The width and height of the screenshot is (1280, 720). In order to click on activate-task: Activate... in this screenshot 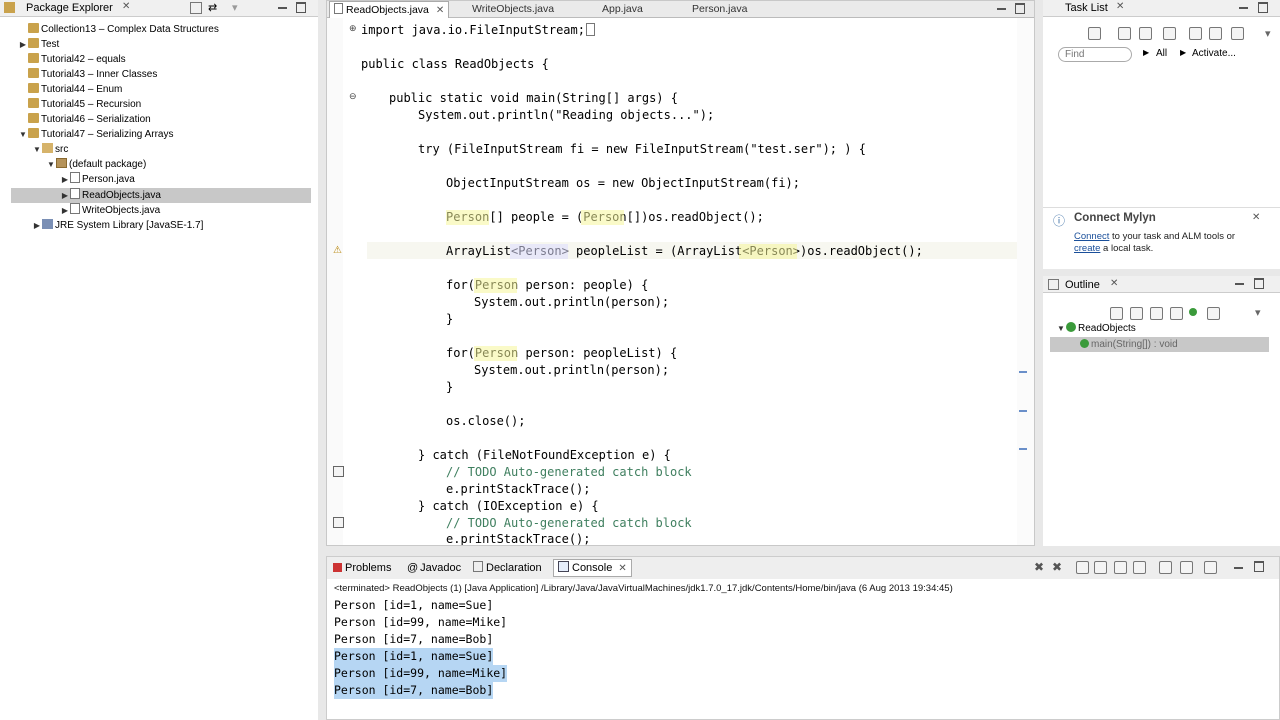, I will do `click(1214, 53)`.